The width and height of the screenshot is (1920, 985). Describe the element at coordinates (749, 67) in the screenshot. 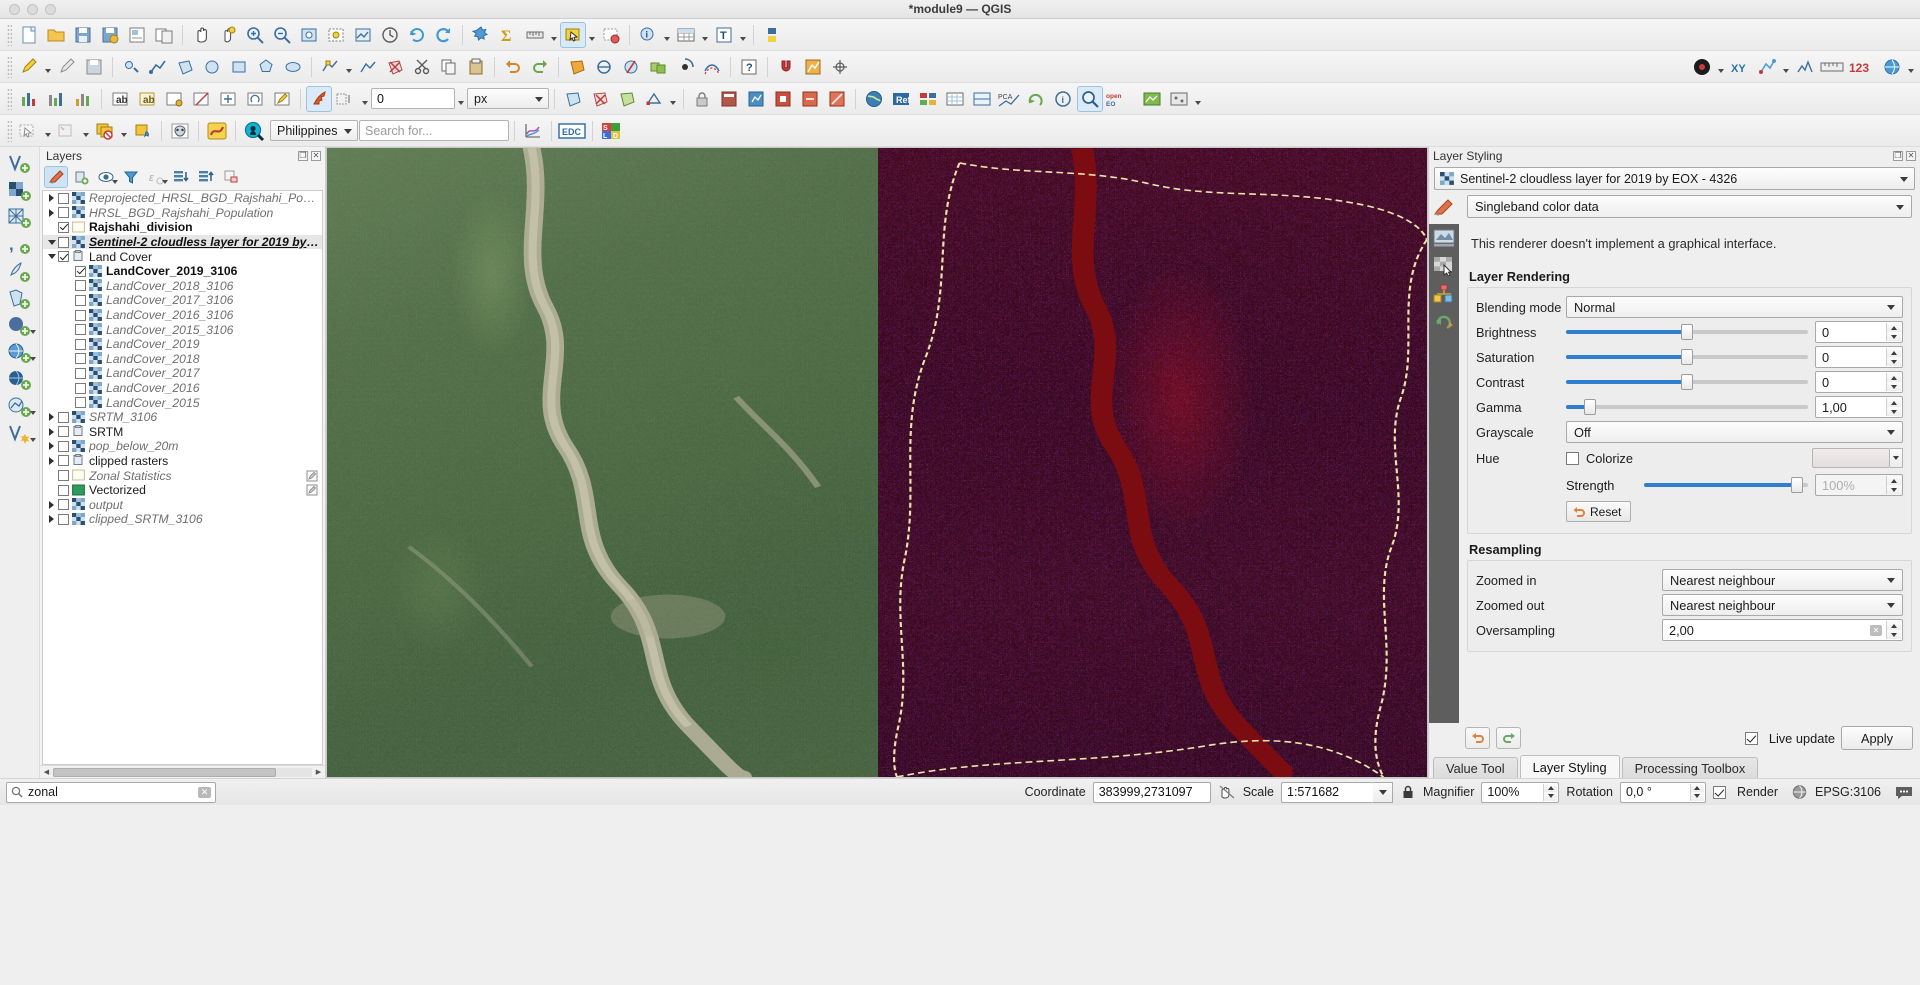

I see `help-icon: ?` at that location.